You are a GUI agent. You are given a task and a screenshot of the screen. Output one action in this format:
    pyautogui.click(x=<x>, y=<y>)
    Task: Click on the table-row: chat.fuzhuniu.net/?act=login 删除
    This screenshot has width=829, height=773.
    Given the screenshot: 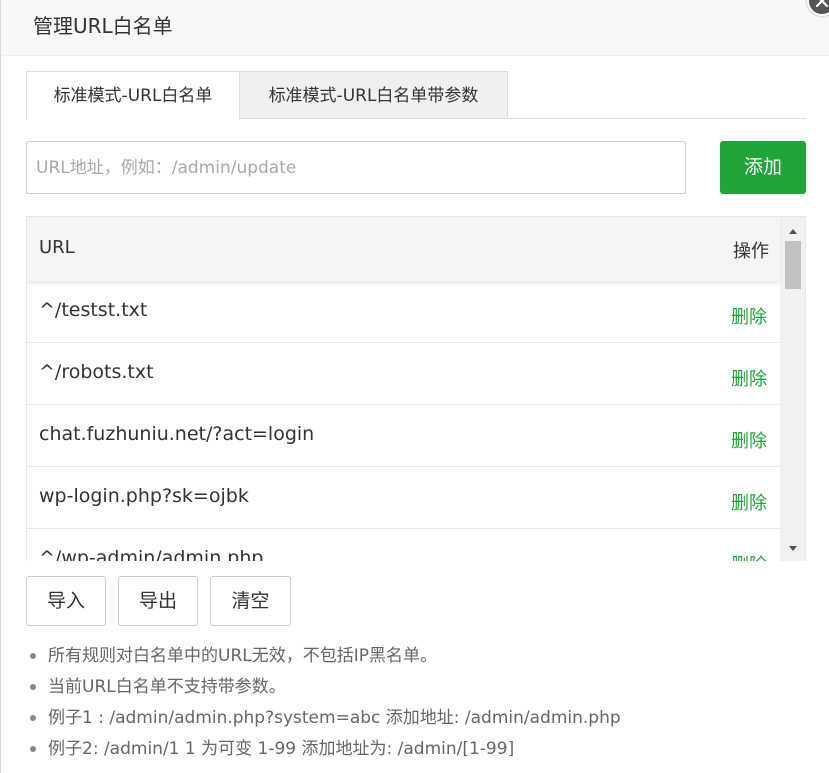 What is the action you would take?
    pyautogui.click(x=403, y=436)
    